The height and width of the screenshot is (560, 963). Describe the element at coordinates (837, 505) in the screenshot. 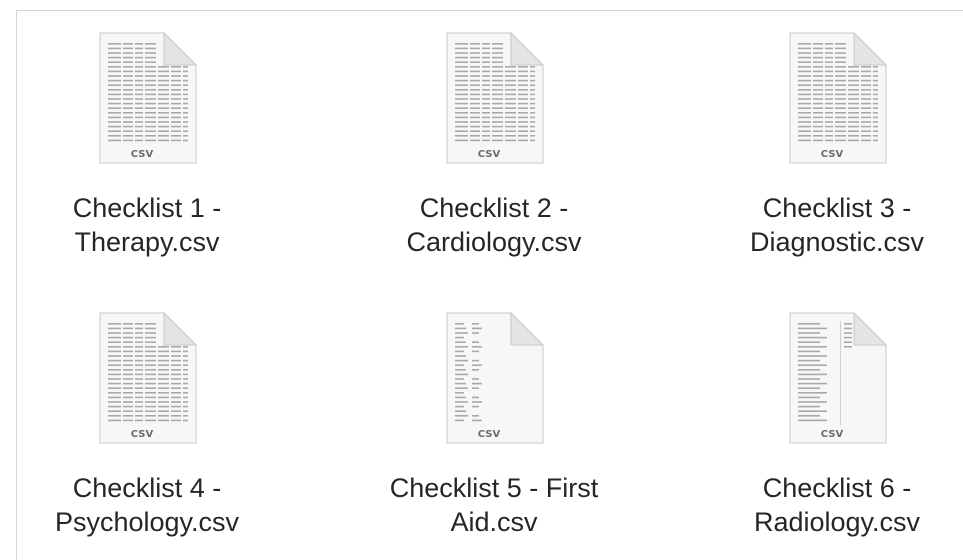

I see `file-name-label: Checklist 6 - Radiology.csv` at that location.